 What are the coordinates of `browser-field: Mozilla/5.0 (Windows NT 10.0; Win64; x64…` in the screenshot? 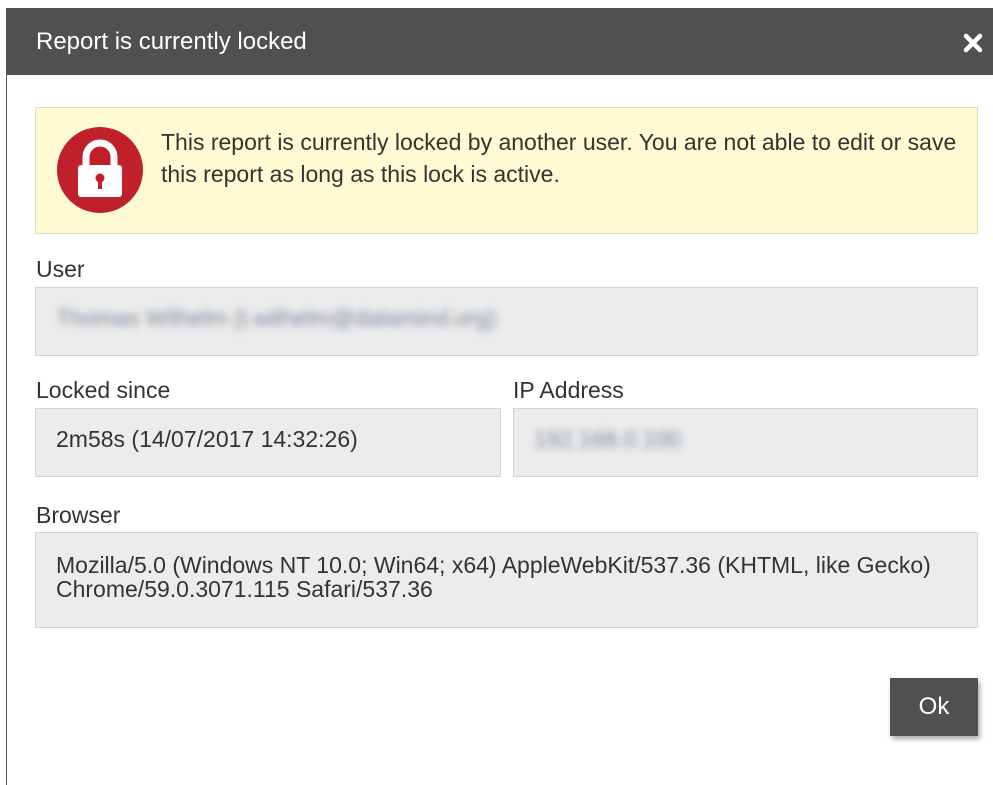 It's located at (506, 580).